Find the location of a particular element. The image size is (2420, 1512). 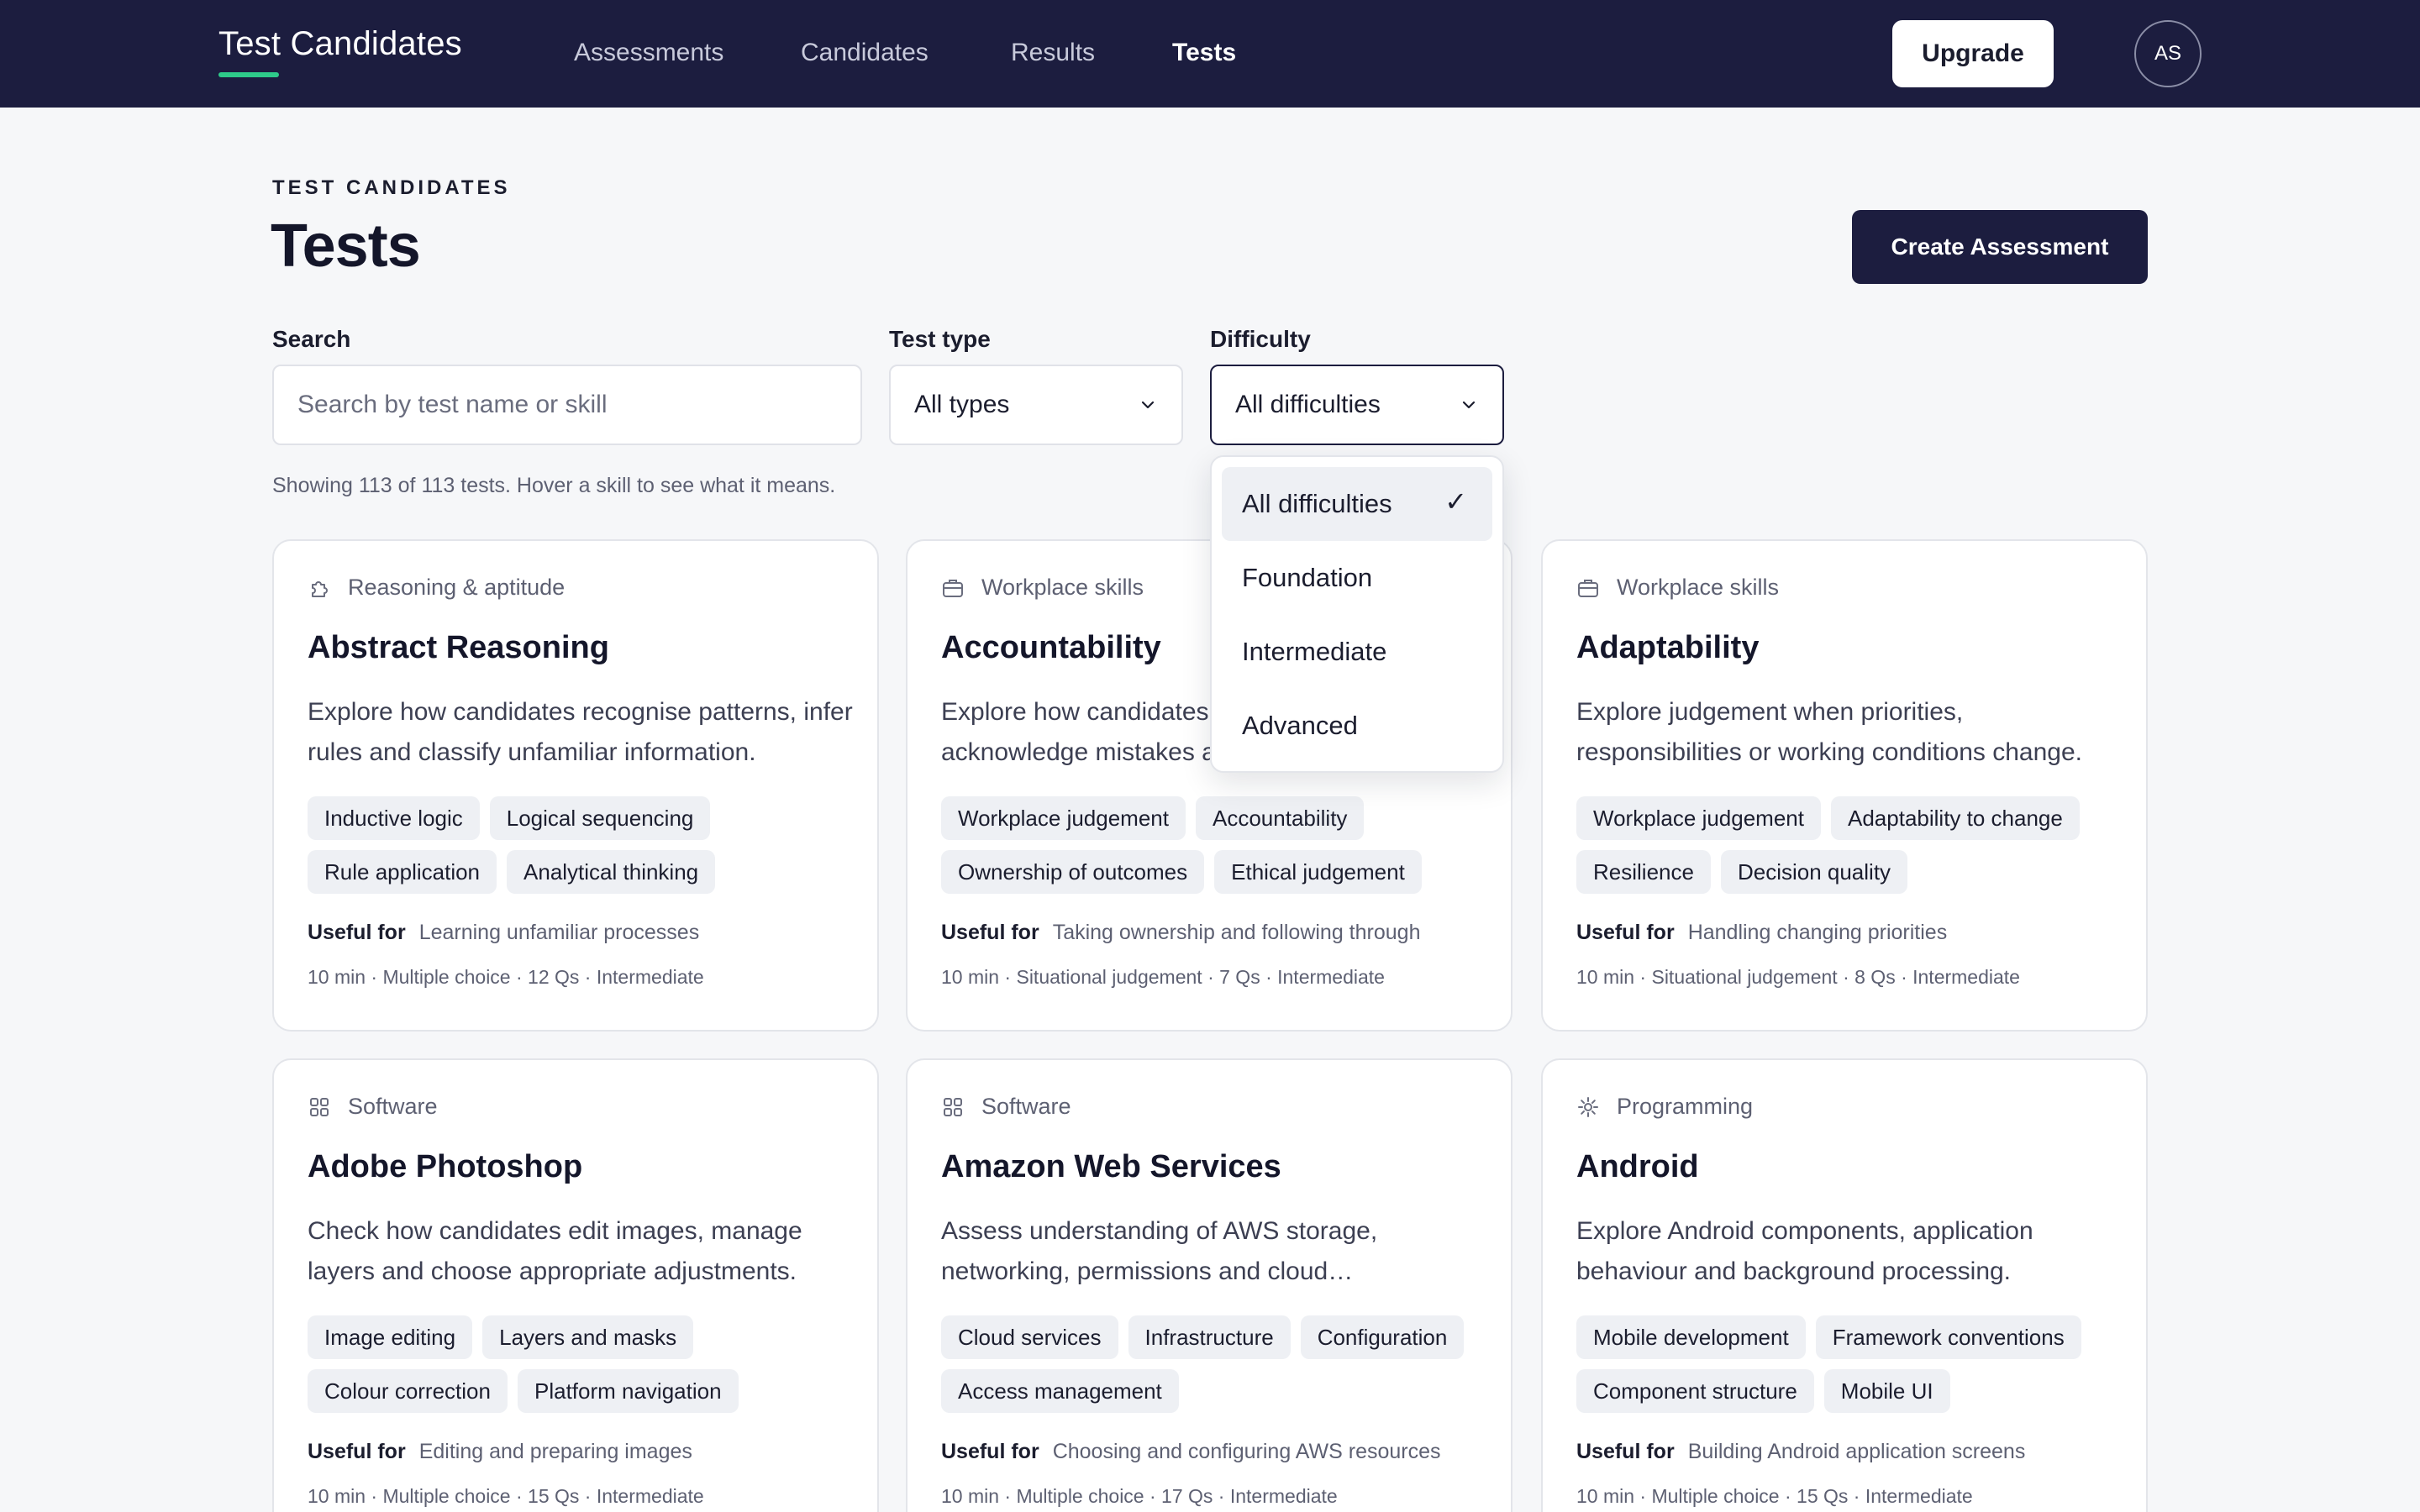

test-type-value: All types is located at coordinates (962, 404).